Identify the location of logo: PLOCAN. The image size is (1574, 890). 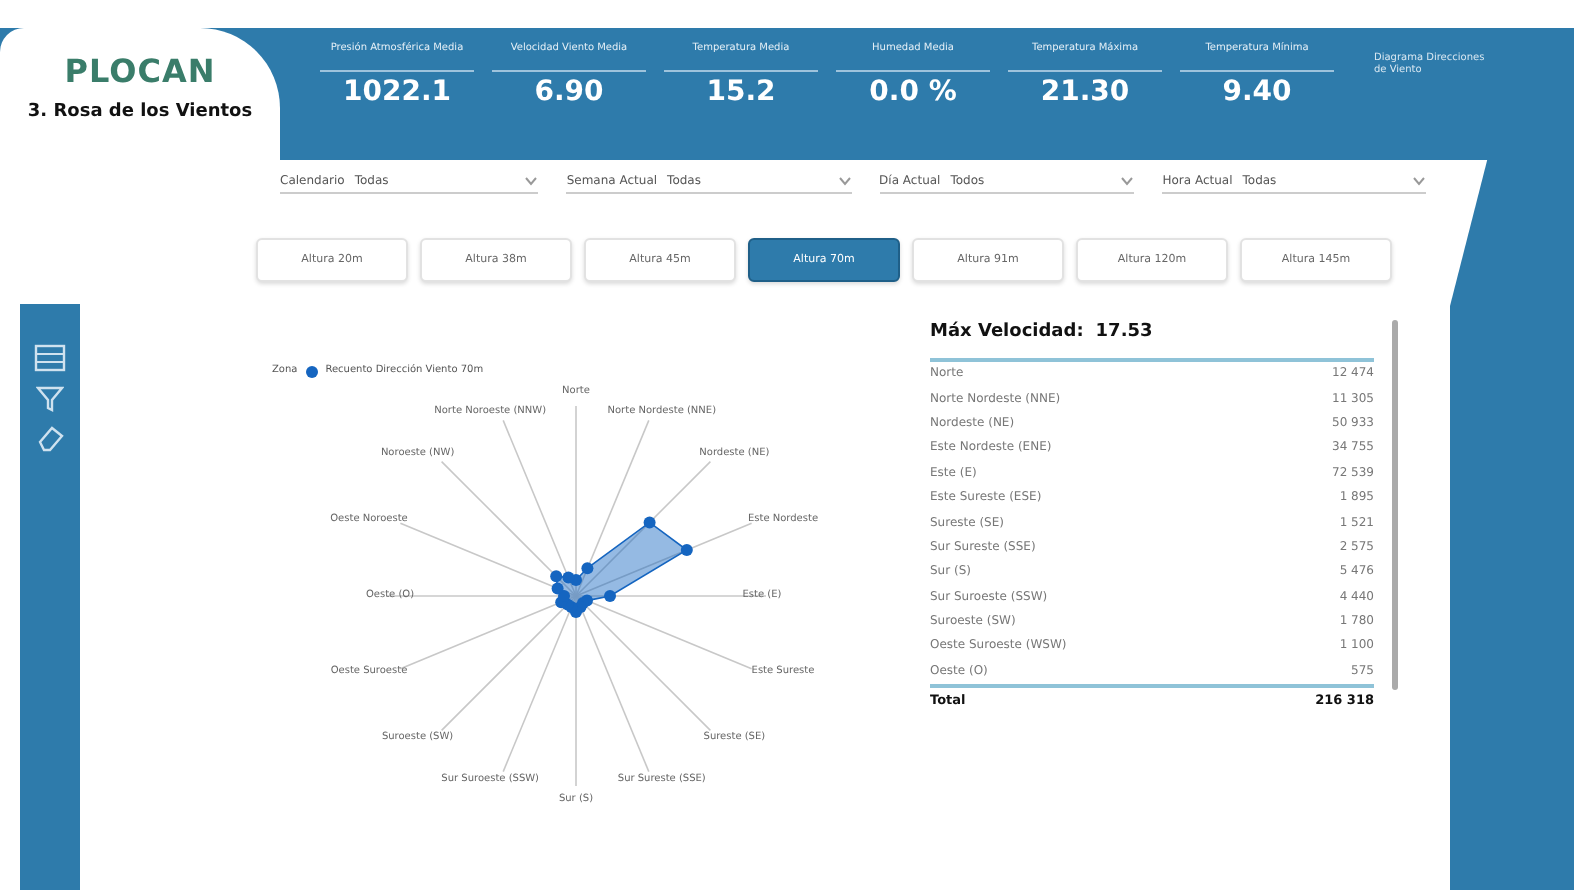
(140, 72).